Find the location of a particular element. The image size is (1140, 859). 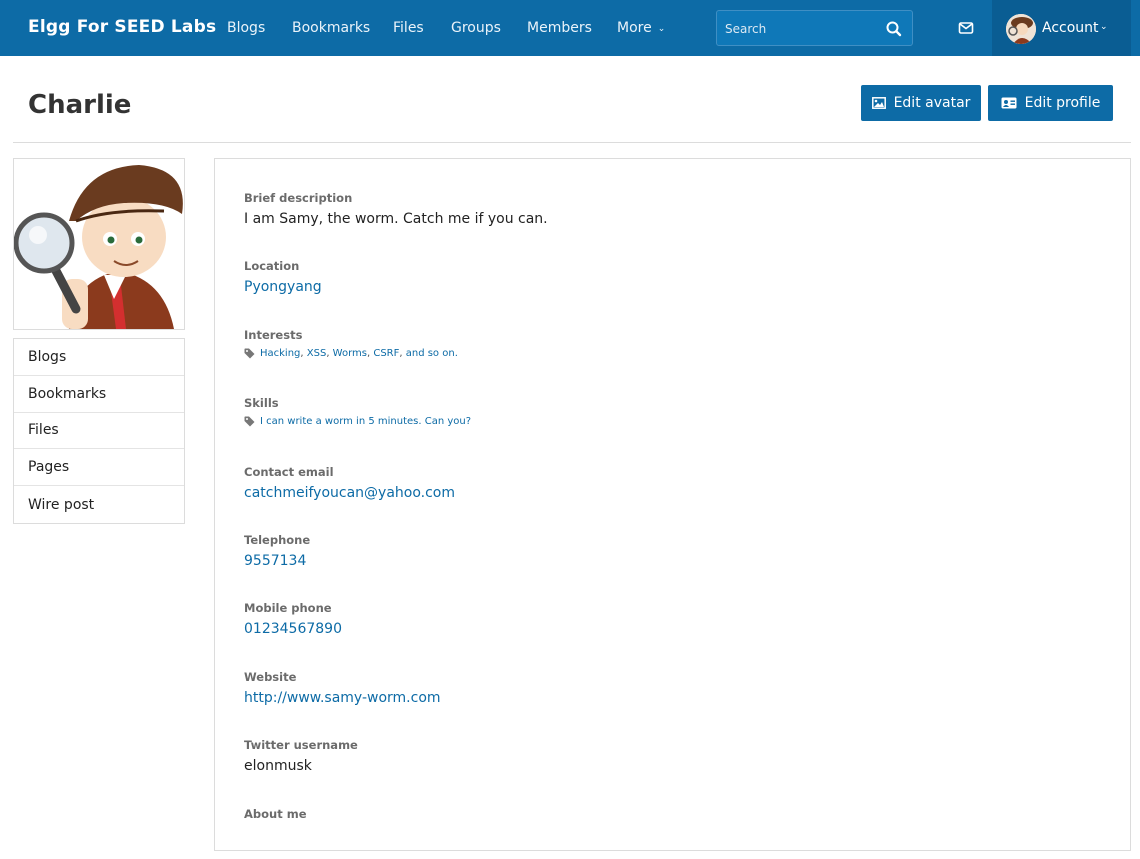

search-icon is located at coordinates (894, 29).